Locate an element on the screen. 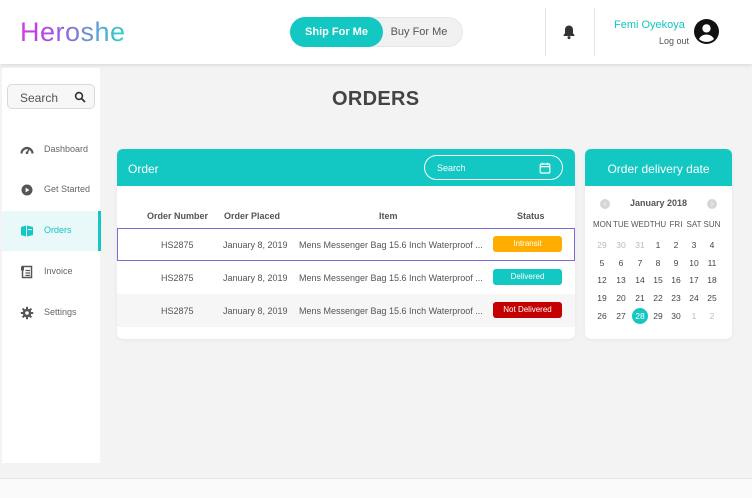 This screenshot has width=752, height=498. buy-for-me-button: Buy For Me is located at coordinates (419, 32).